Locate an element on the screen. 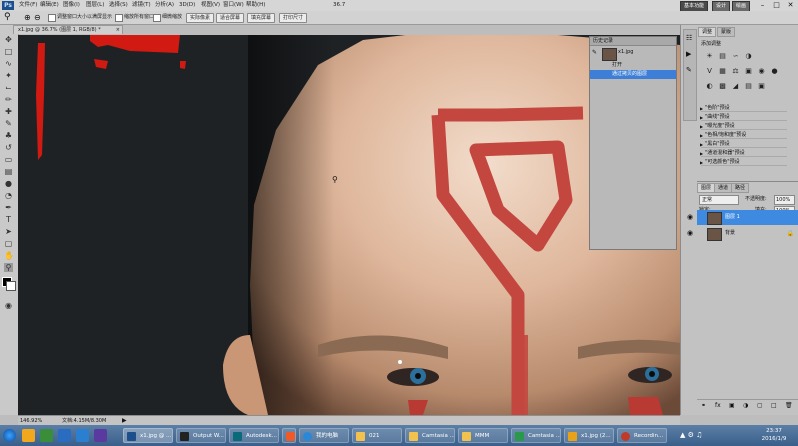 The width and height of the screenshot is (798, 446). brush-tool-icon: ✎ is located at coordinates (8, 123).